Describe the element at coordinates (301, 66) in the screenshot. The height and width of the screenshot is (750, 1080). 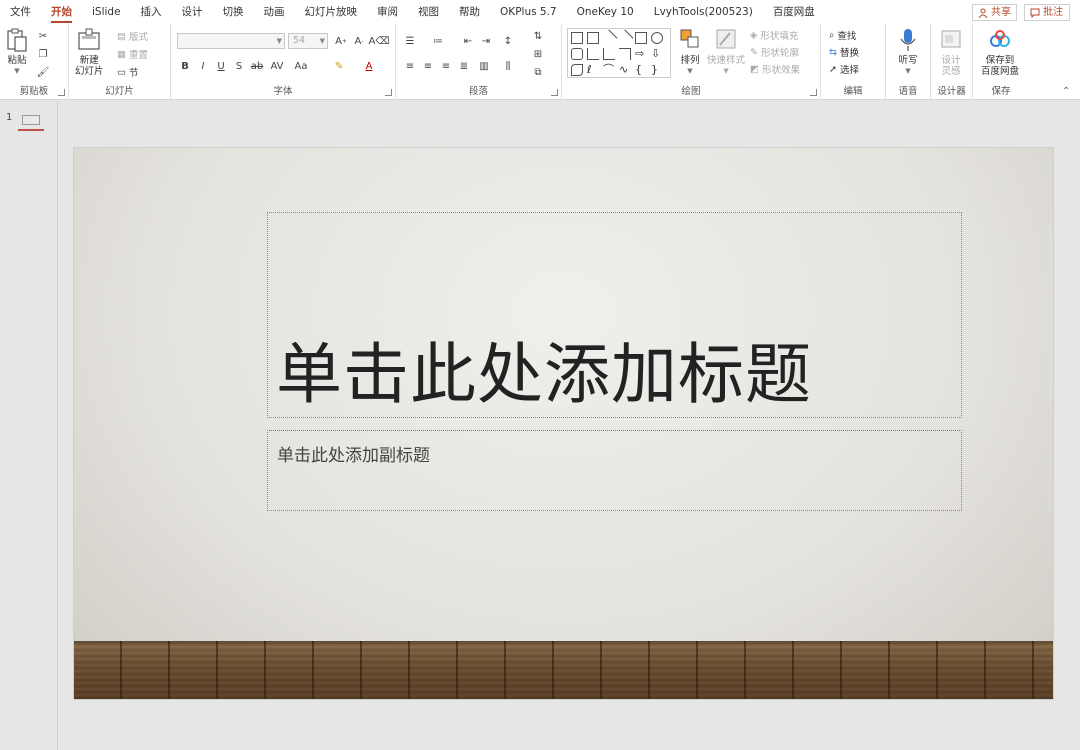
I see `change-case-icon: Aa` at that location.